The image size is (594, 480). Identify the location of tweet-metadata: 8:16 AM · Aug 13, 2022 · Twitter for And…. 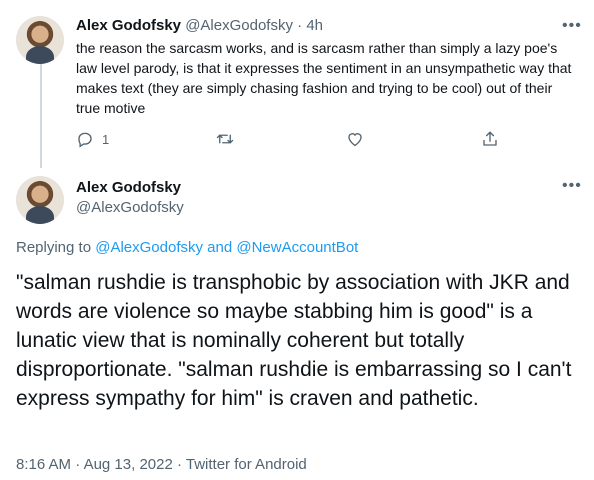
(161, 465).